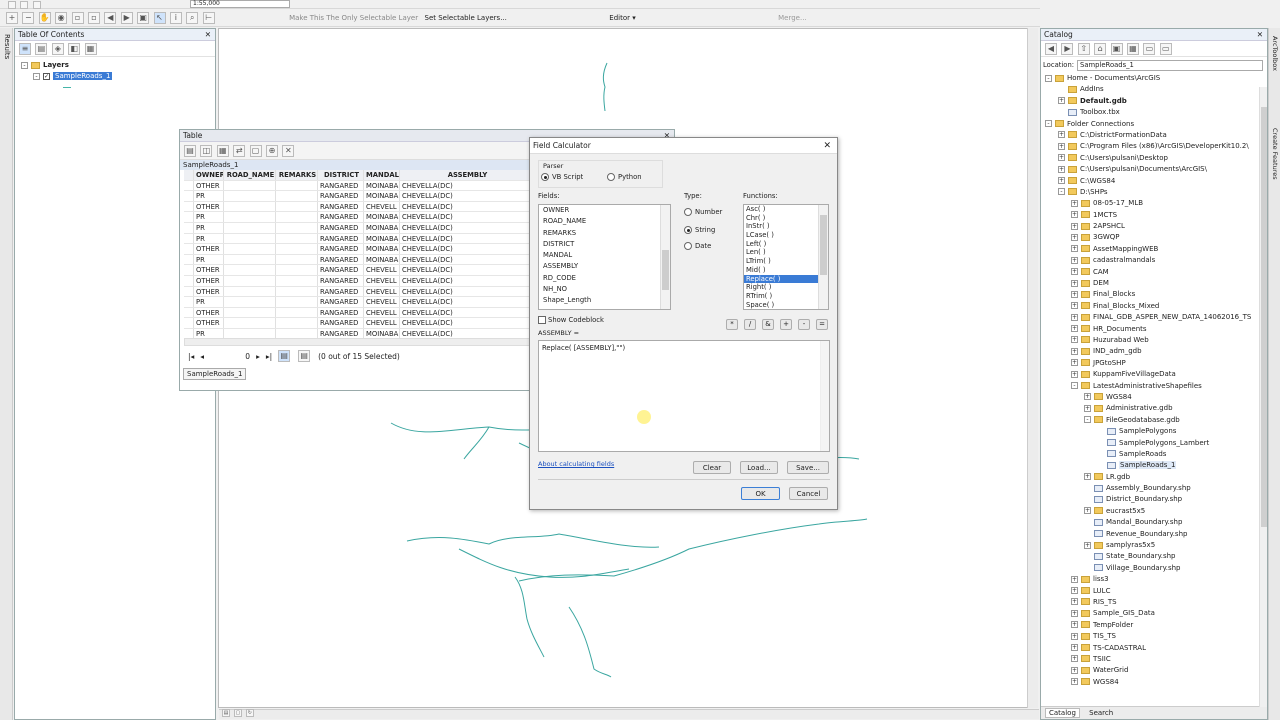 Image resolution: width=1280 pixels, height=720 pixels. Describe the element at coordinates (1156, 499) in the screenshot. I see `catalog-node: District_Boundary.shp` at that location.